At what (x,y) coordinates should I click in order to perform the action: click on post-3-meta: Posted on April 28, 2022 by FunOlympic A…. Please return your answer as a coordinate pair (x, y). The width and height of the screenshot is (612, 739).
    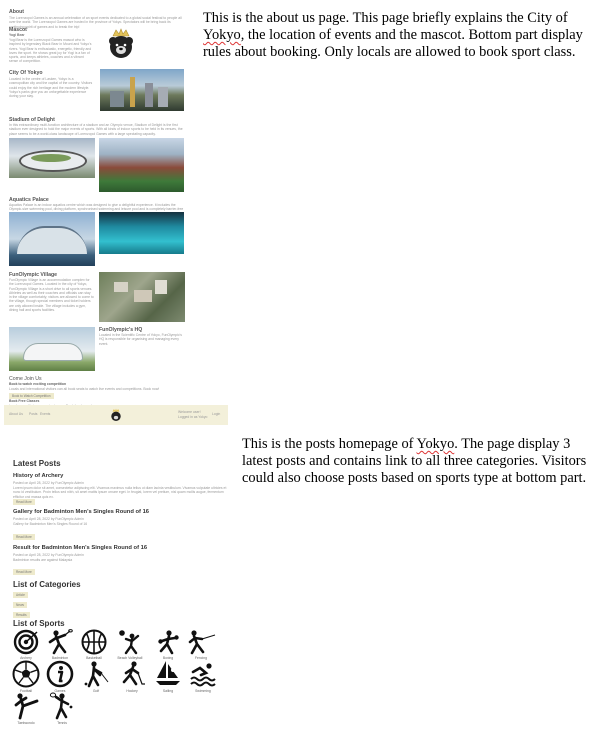
    Looking at the image, I should click on (48, 555).